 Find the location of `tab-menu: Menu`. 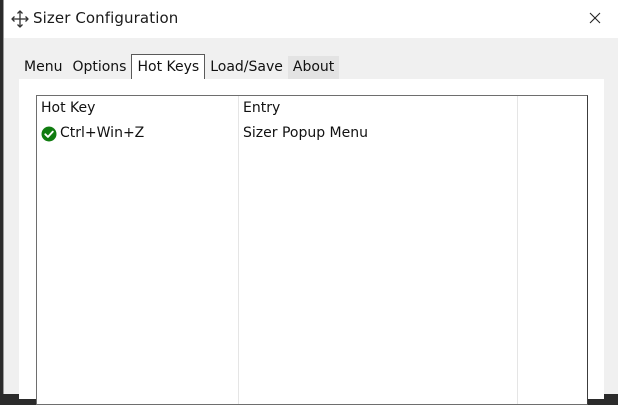

tab-menu: Menu is located at coordinates (43, 67).